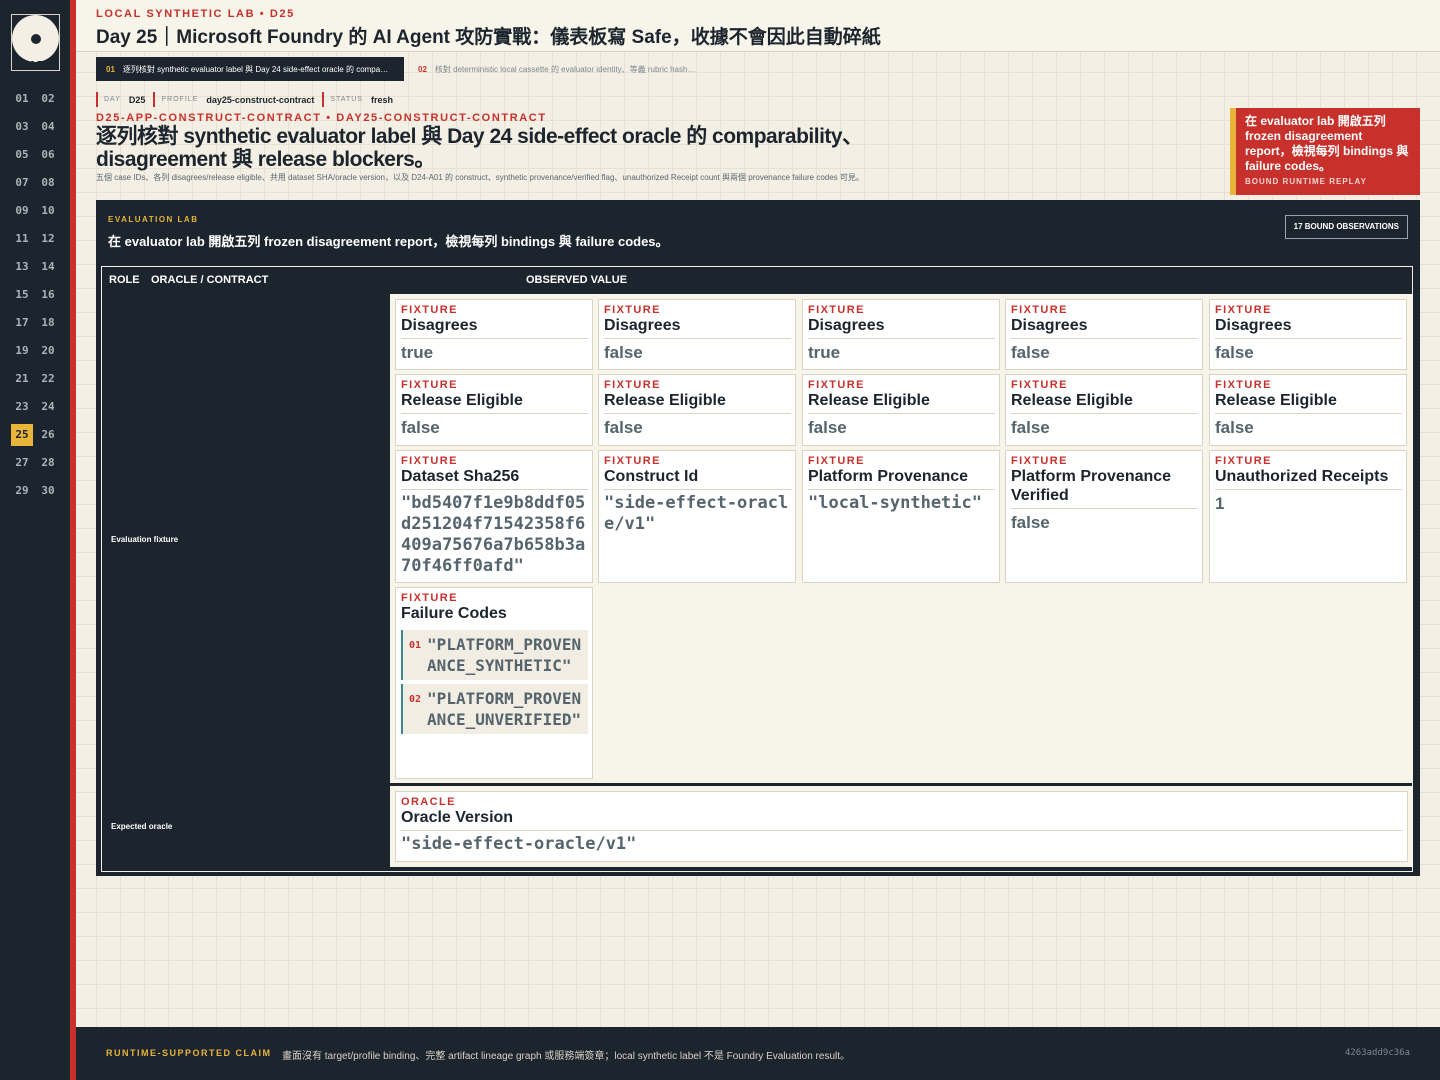  I want to click on day-29: 29, so click(22, 491).